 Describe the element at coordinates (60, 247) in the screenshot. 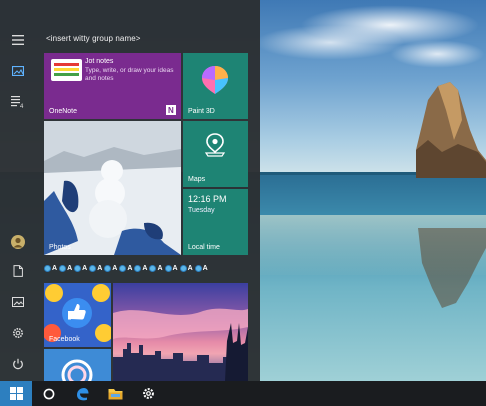

I see `photos-label: Photos` at that location.